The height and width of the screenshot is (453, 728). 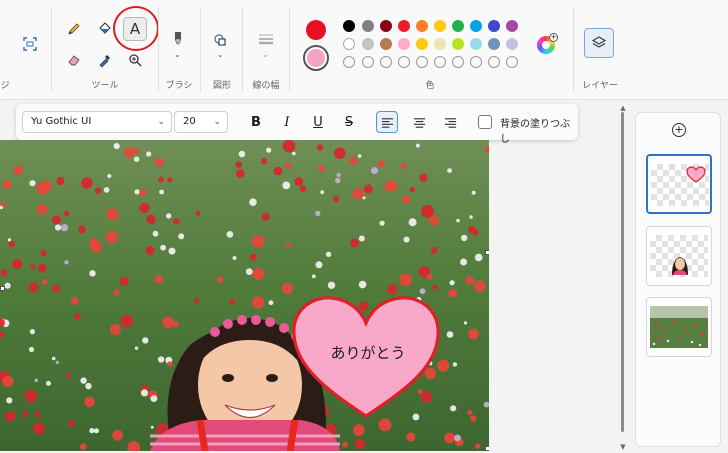 What do you see at coordinates (485, 122) in the screenshot?
I see `fill-background-checkbox` at bounding box center [485, 122].